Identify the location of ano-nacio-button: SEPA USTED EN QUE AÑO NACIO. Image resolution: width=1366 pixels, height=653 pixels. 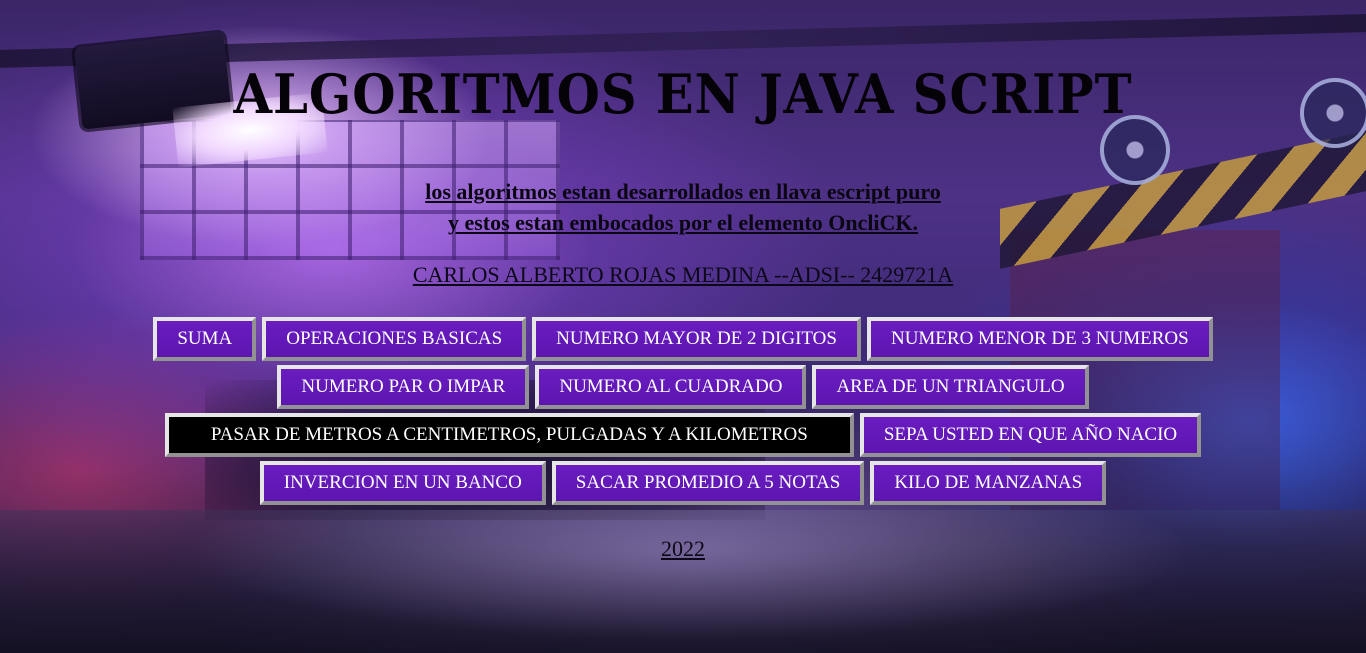
(1030, 435).